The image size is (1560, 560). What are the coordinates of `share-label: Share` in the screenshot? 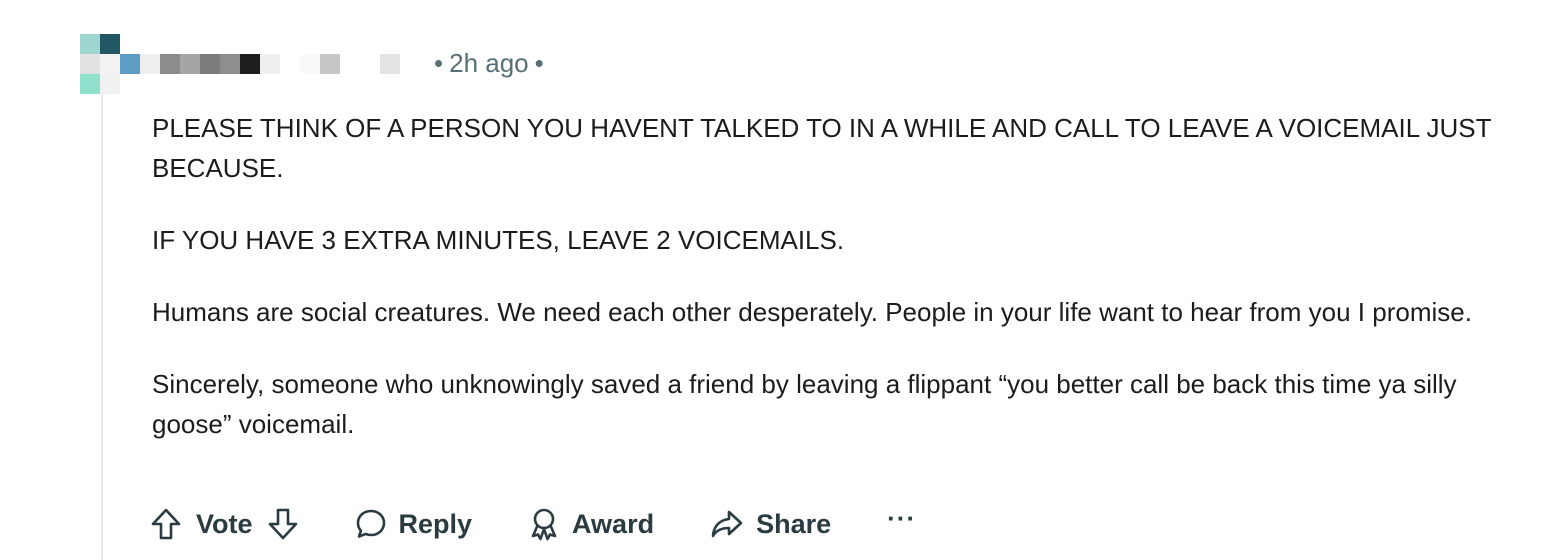 It's located at (794, 523).